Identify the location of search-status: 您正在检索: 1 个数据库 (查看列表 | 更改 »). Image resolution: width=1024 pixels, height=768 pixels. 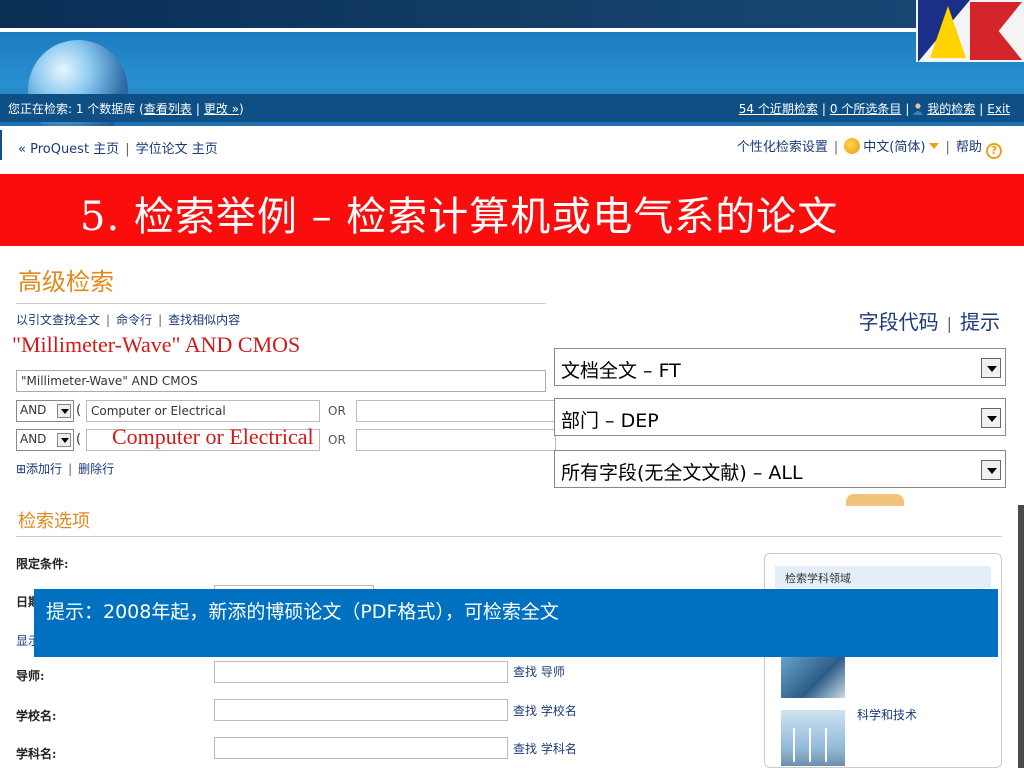
(126, 109).